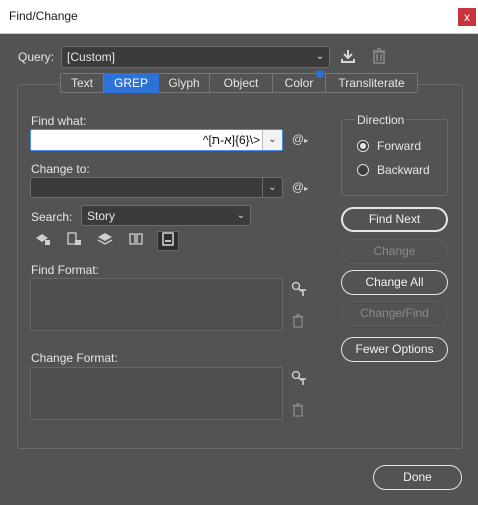 This screenshot has width=478, height=505. I want to click on close-button: x, so click(467, 17).